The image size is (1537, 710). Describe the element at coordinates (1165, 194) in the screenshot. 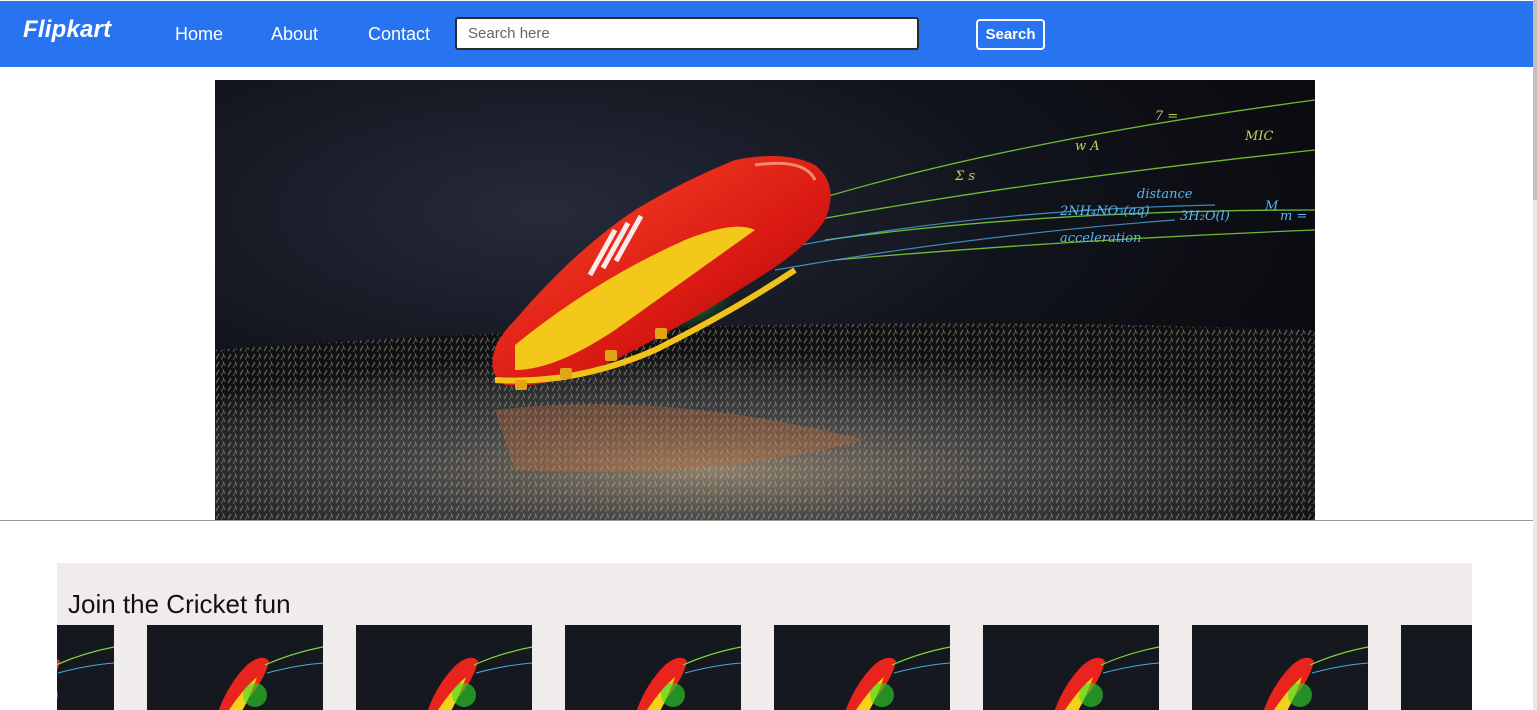

I see `formula-text: distance` at that location.